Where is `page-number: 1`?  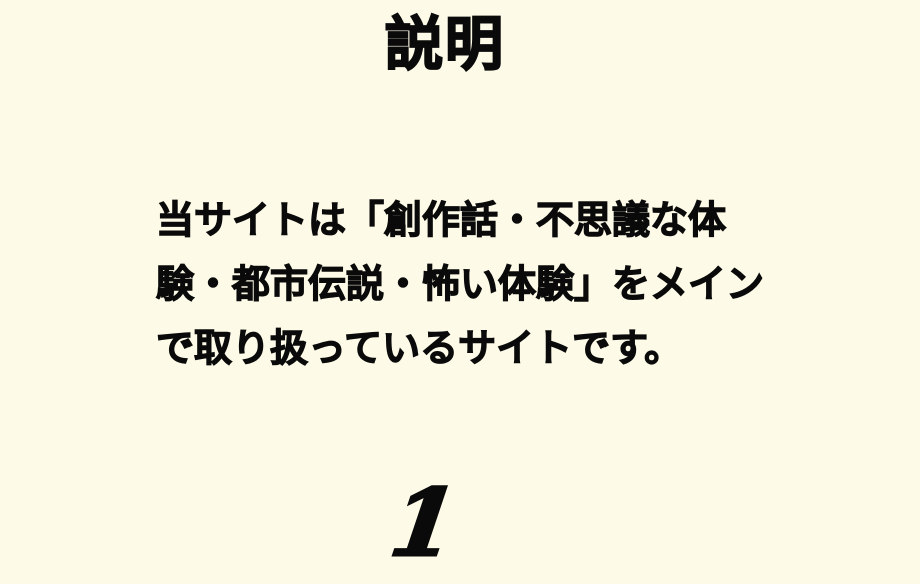 page-number: 1 is located at coordinates (424, 523).